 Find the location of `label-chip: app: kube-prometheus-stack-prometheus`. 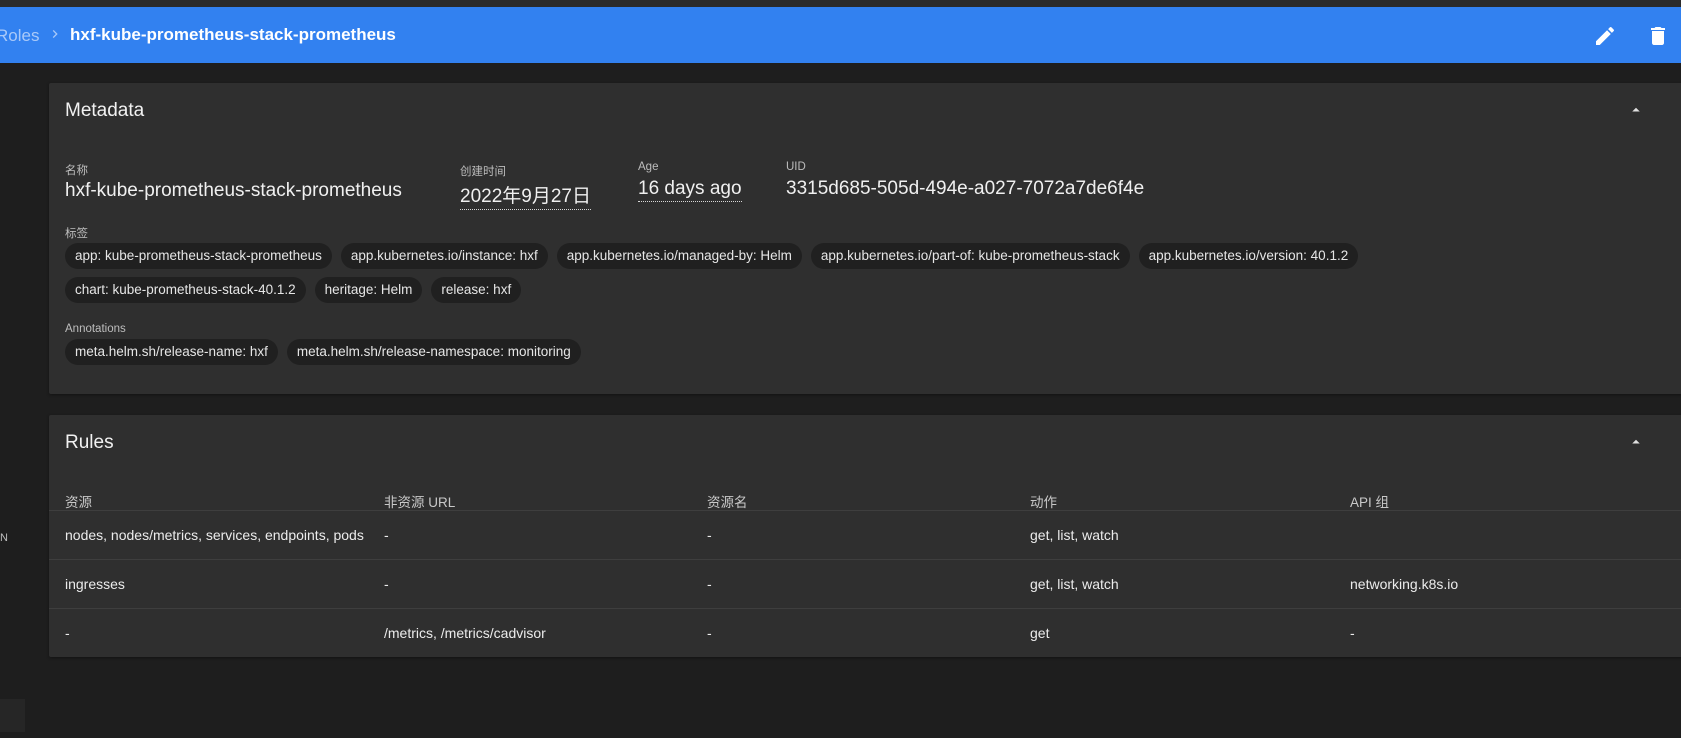

label-chip: app: kube-prometheus-stack-prometheus is located at coordinates (198, 256).